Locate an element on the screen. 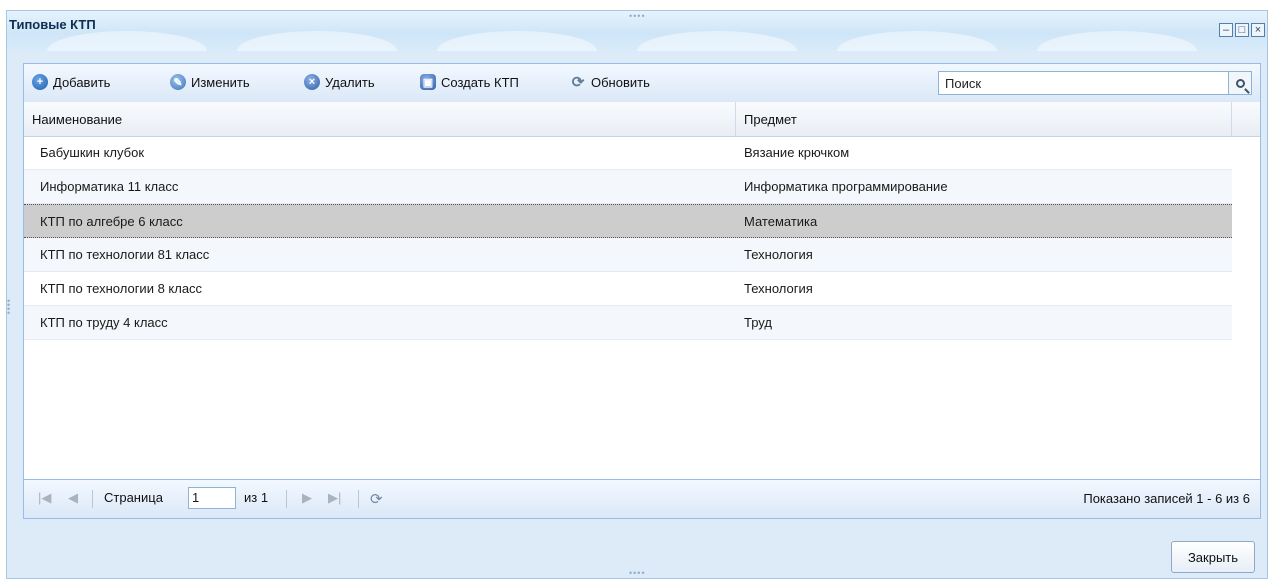  search-button is located at coordinates (1239, 83).